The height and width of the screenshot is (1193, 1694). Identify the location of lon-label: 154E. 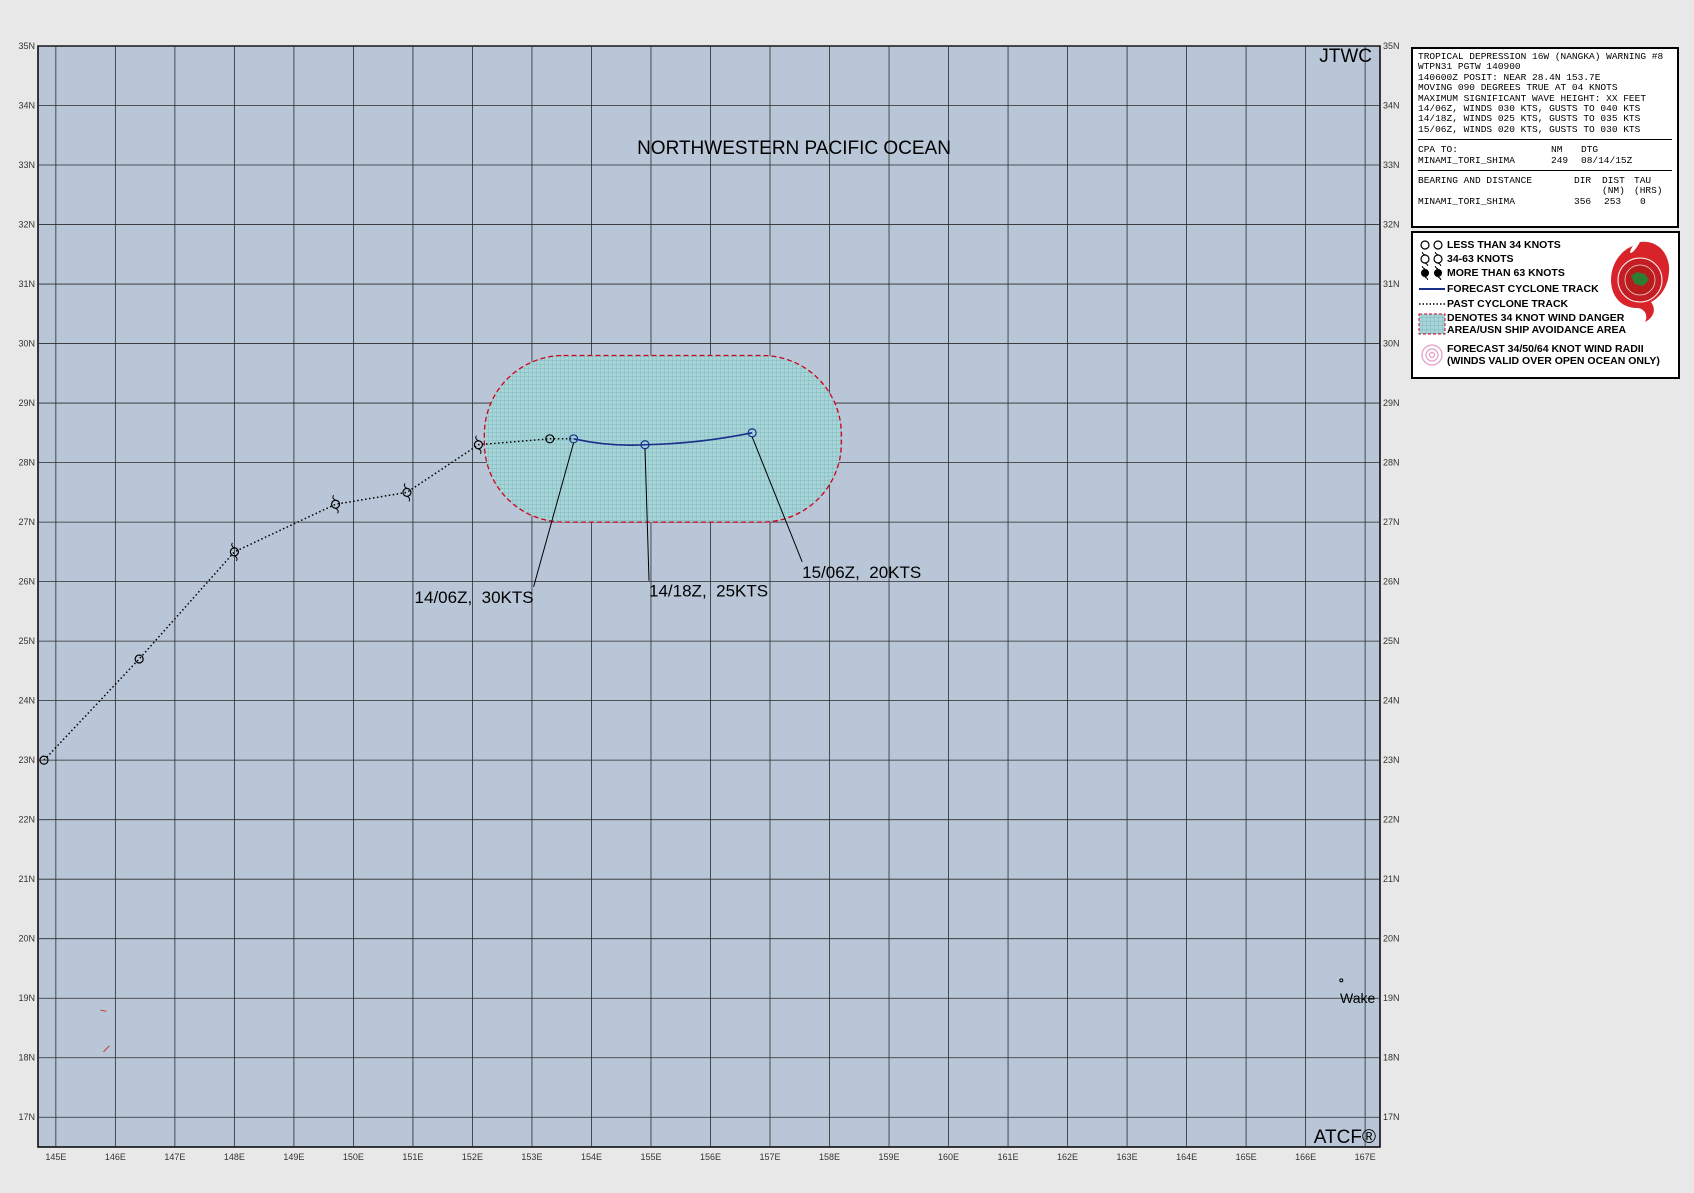
(591, 1157).